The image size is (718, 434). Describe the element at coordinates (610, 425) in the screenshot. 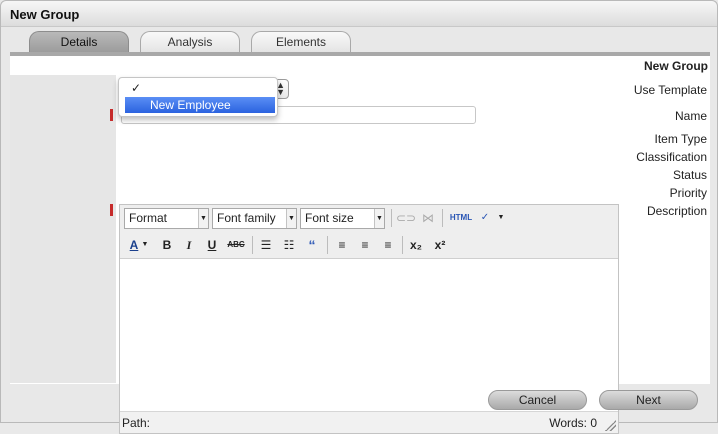

I see `resize-grip-icon` at that location.